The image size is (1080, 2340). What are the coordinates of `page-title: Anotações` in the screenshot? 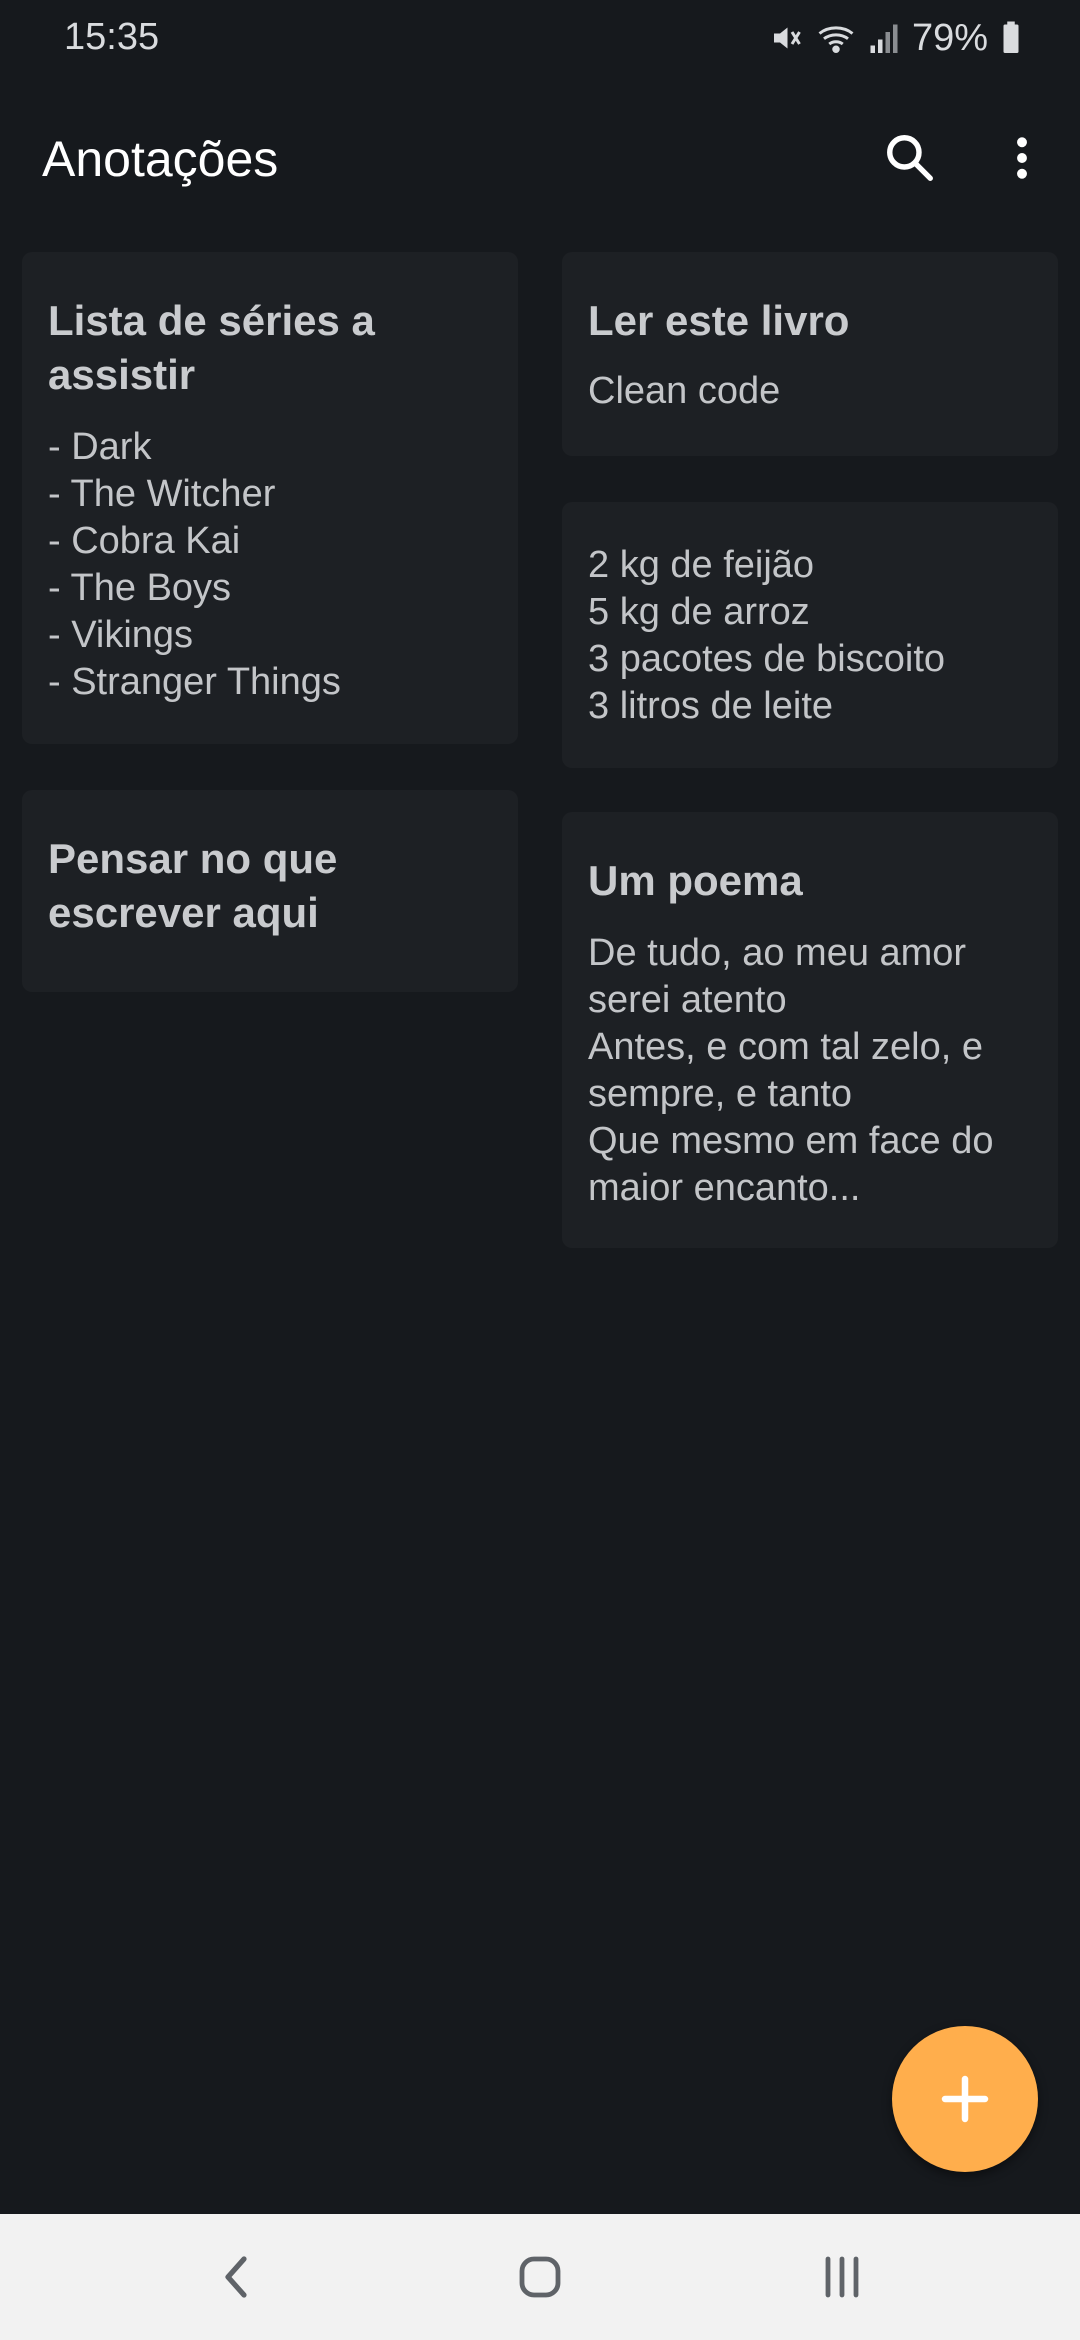 It's located at (160, 159).